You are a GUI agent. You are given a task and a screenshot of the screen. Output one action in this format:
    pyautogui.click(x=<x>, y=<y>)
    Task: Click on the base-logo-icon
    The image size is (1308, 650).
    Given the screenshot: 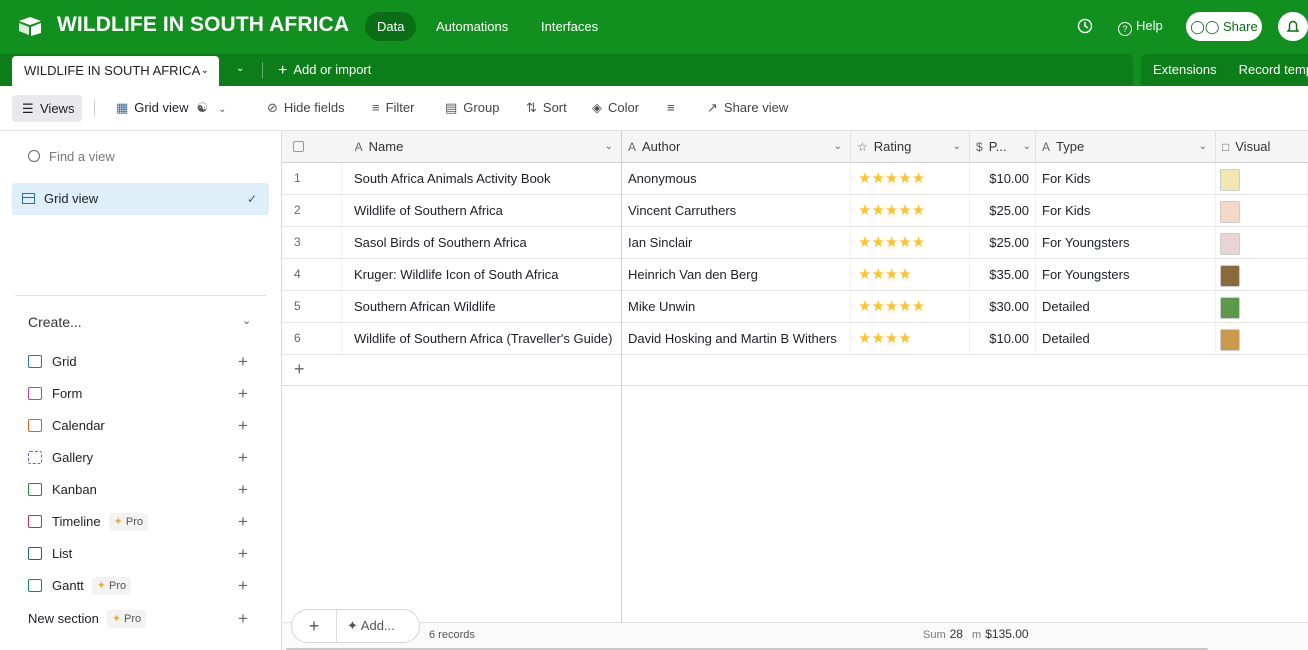 What is the action you would take?
    pyautogui.click(x=30, y=26)
    